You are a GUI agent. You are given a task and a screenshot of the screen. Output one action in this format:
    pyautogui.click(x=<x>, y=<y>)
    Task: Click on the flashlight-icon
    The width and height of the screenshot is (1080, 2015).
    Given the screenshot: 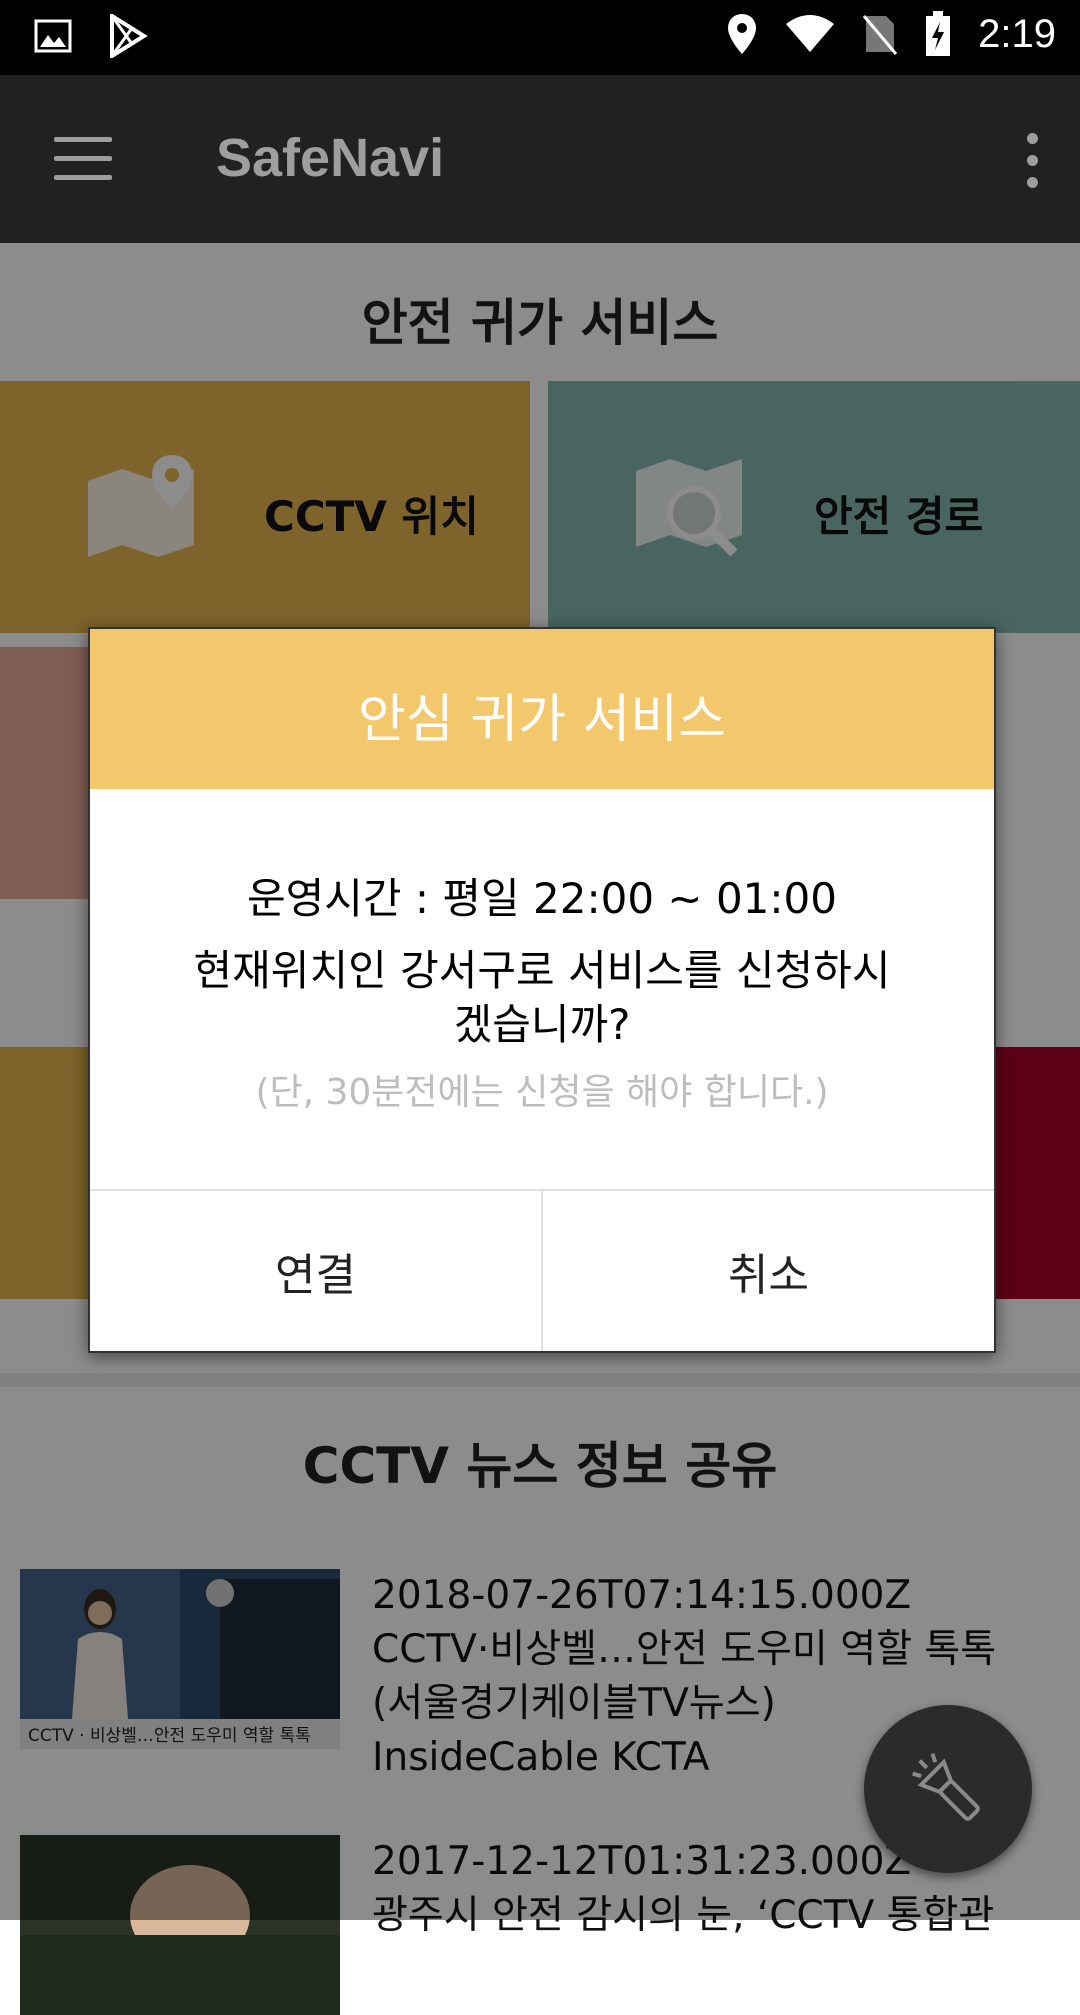 What is the action you would take?
    pyautogui.click(x=946, y=1787)
    